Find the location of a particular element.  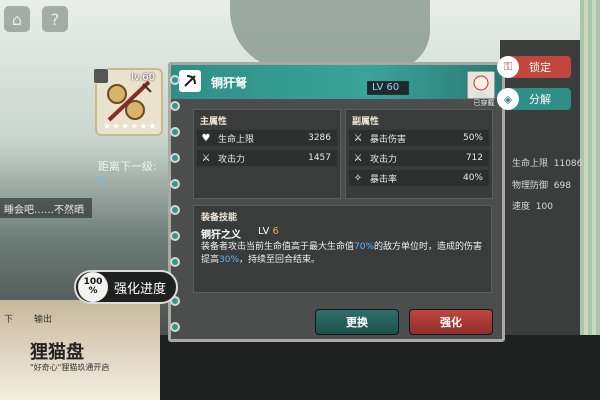

decompose-button: ◈ 分解 is located at coordinates (534, 99).